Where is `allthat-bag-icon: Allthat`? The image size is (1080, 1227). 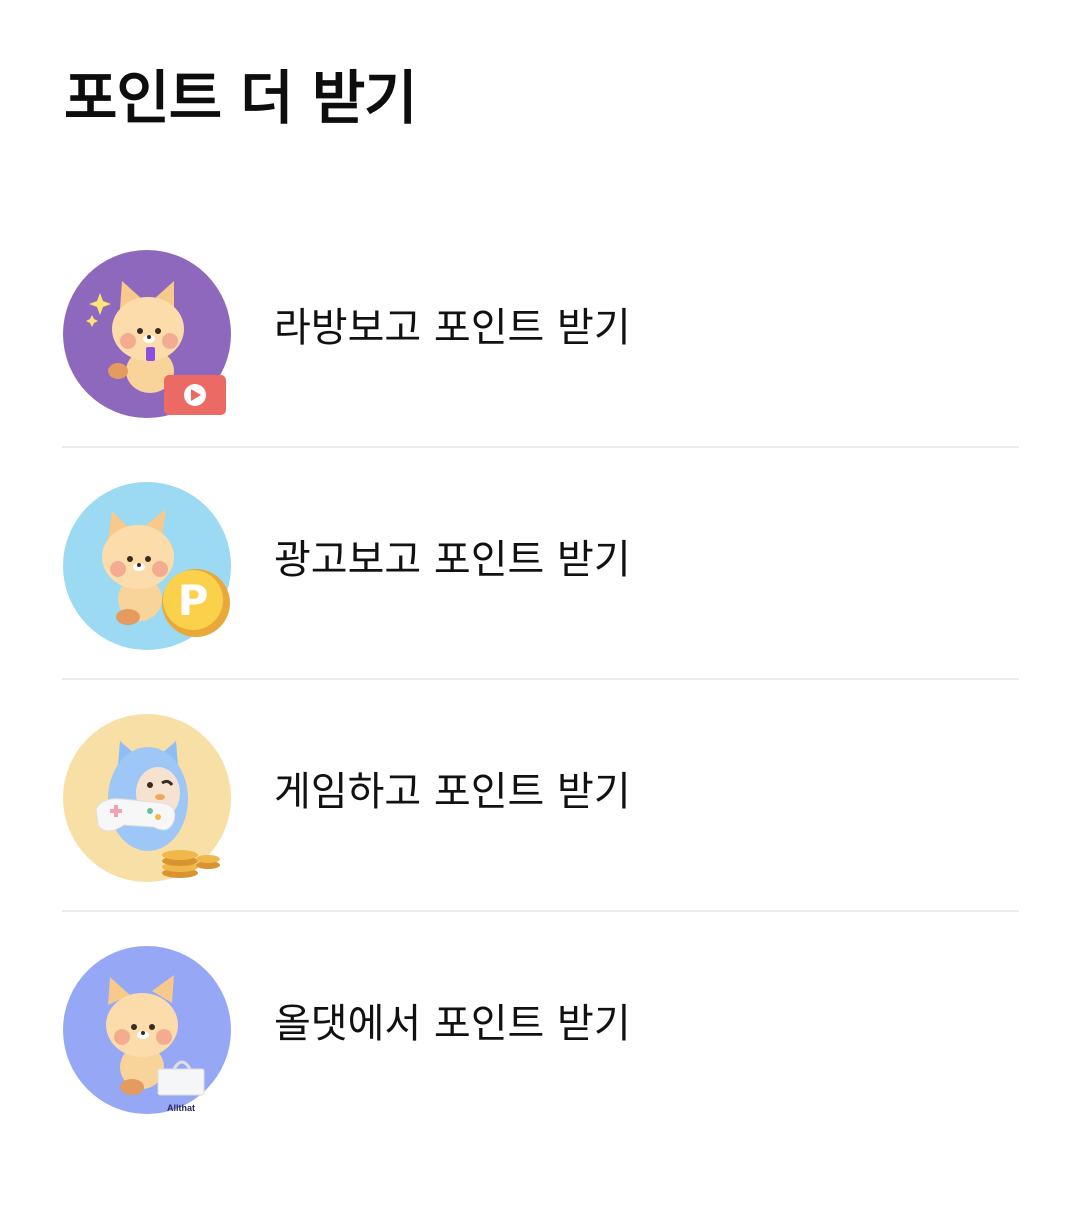
allthat-bag-icon: Allthat is located at coordinates (147, 1030).